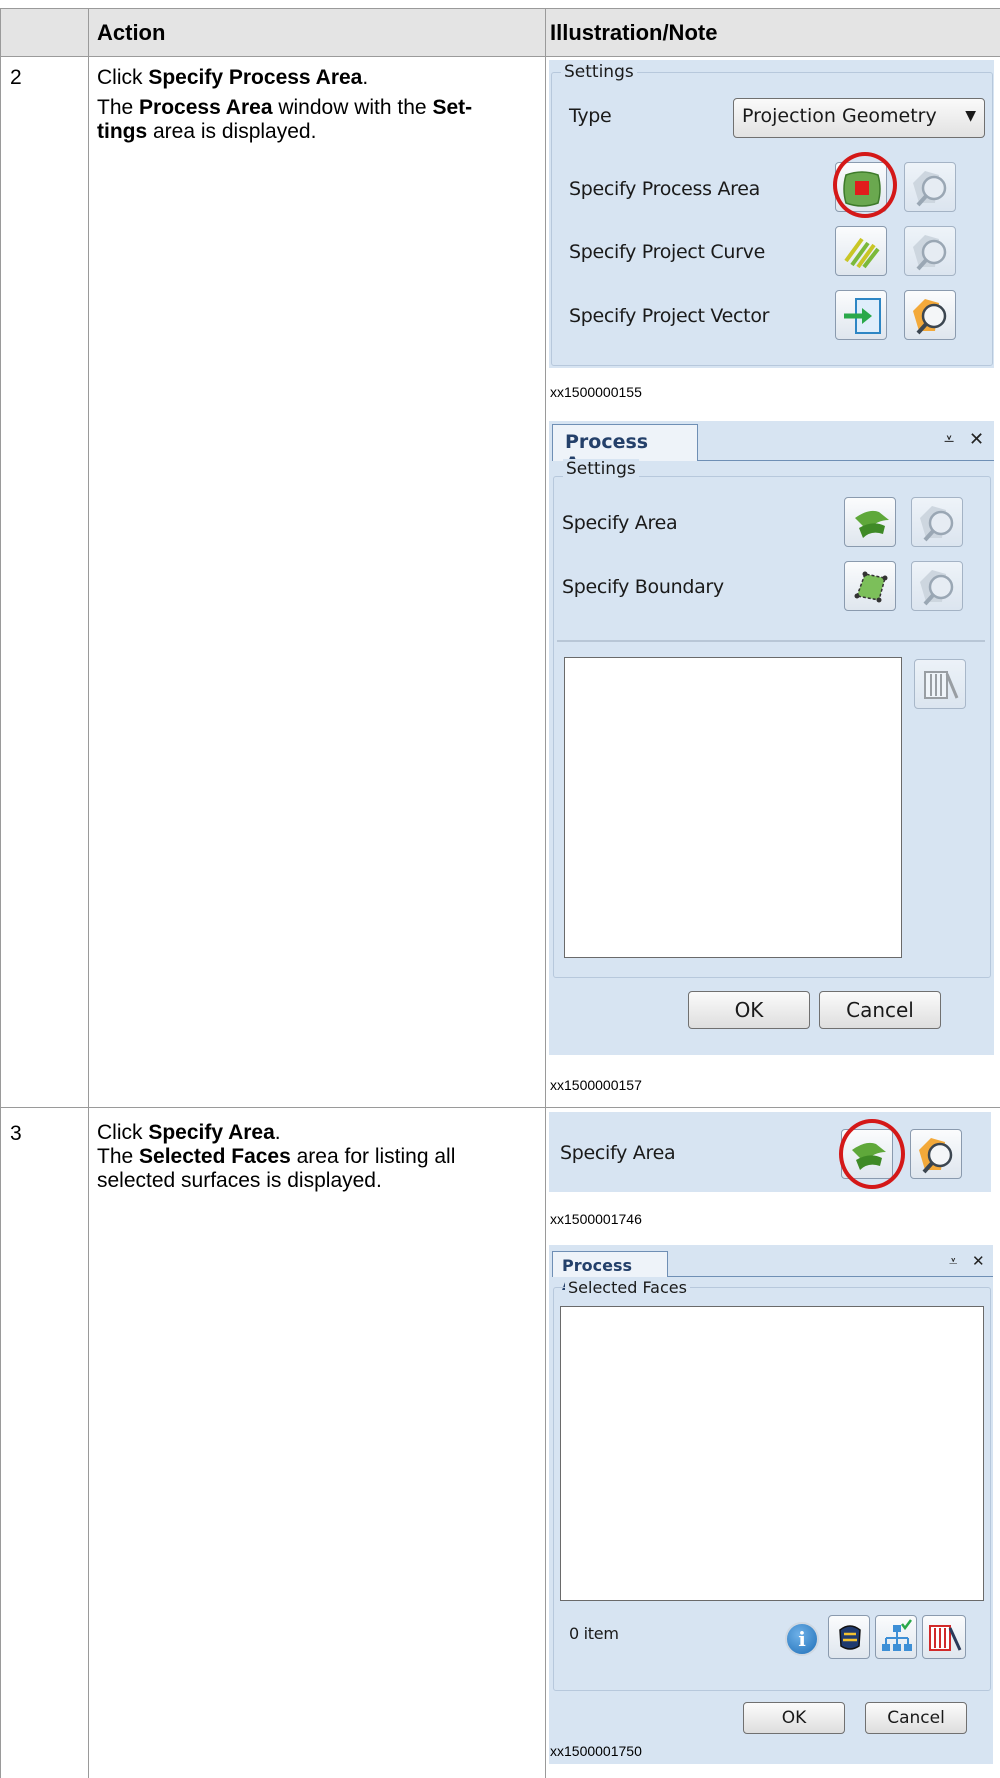 The width and height of the screenshot is (1000, 1778). I want to click on specify-area-button, so click(870, 522).